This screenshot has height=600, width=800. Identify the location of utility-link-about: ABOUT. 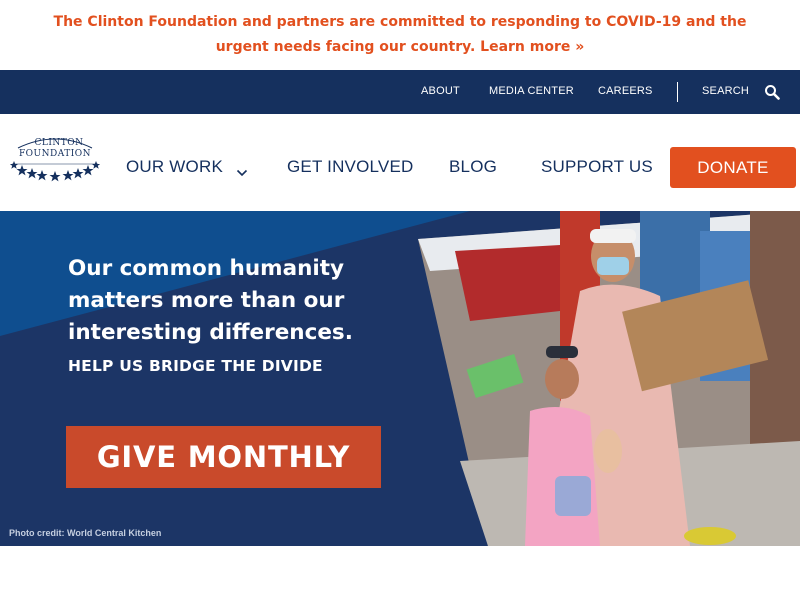
(440, 91).